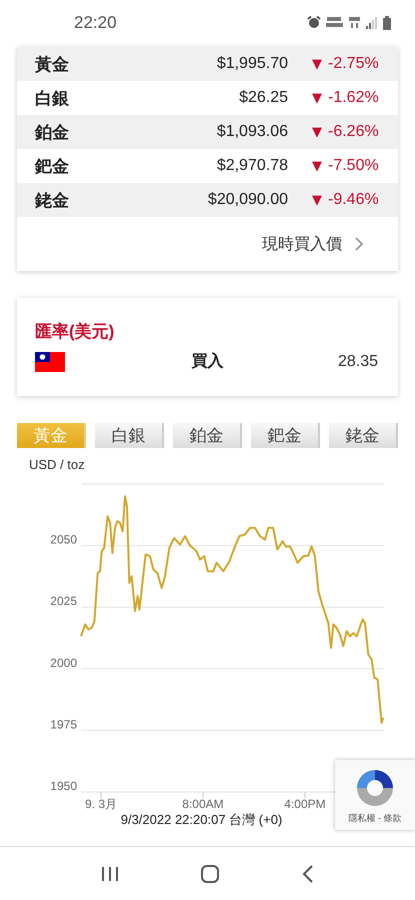 This screenshot has height=900, width=415. I want to click on x-tick-label: 9. 3月, so click(101, 804).